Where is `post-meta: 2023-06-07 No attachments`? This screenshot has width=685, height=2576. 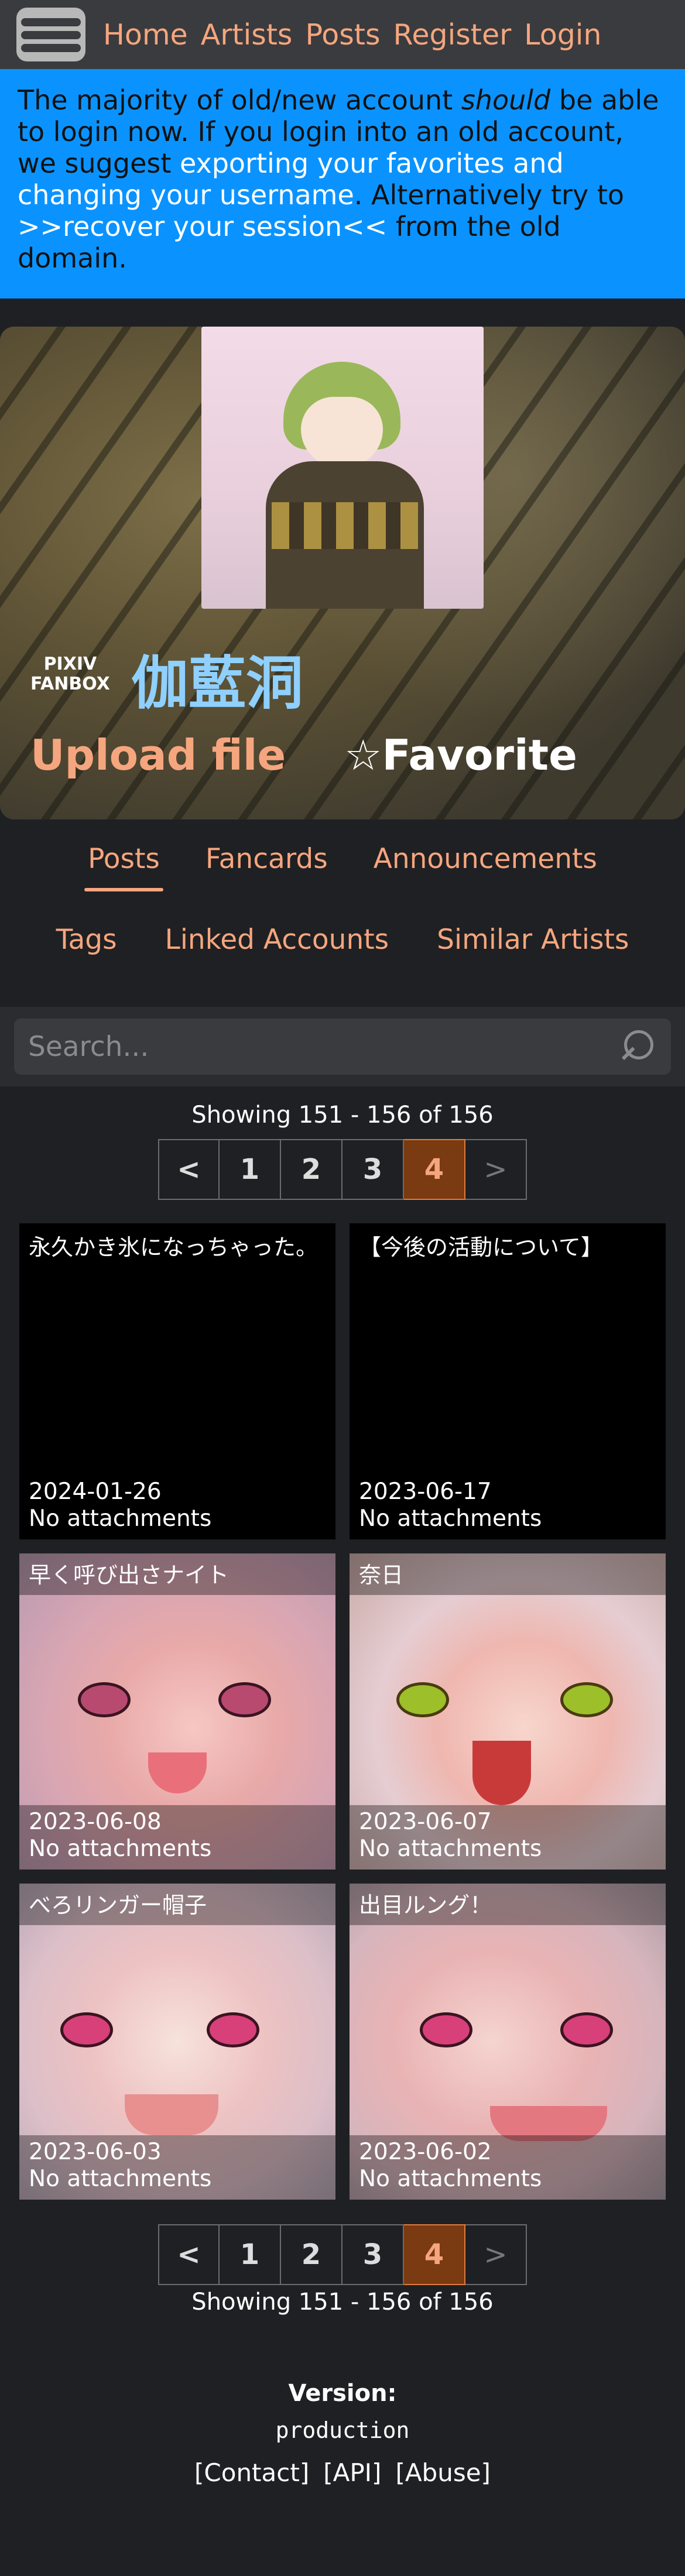 post-meta: 2023-06-07 No attachments is located at coordinates (508, 1837).